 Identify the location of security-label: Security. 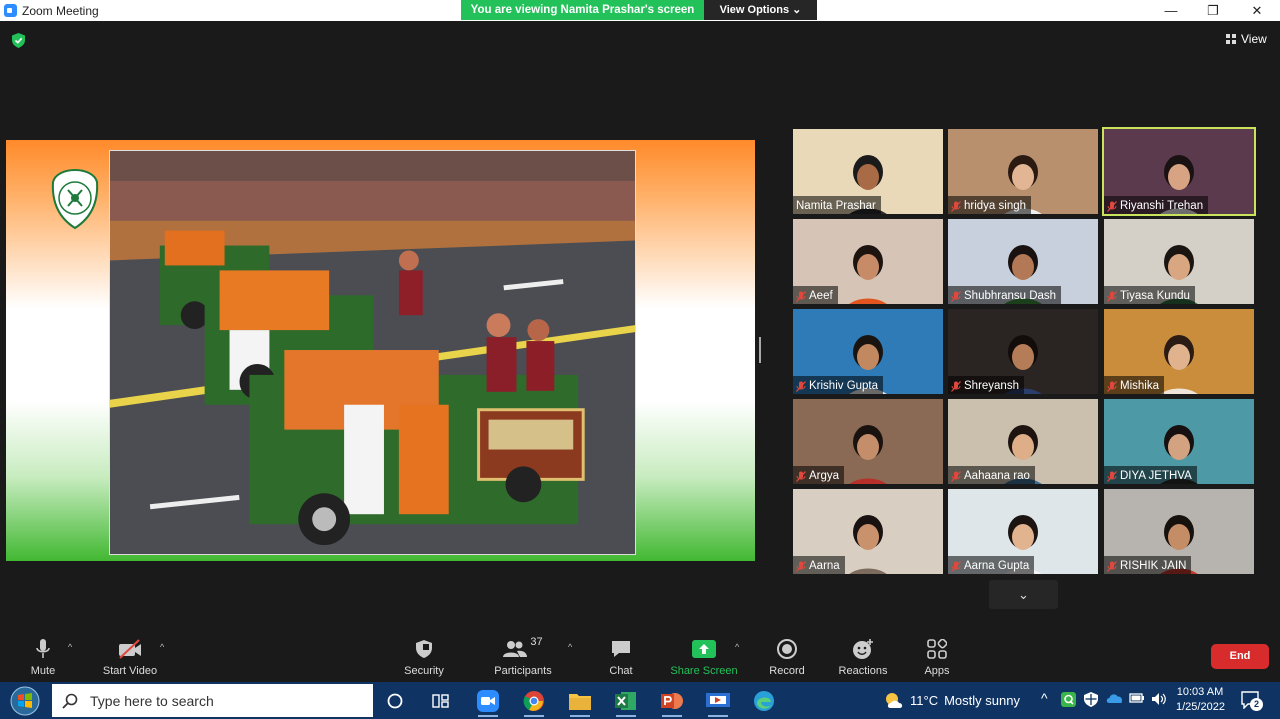
(424, 671).